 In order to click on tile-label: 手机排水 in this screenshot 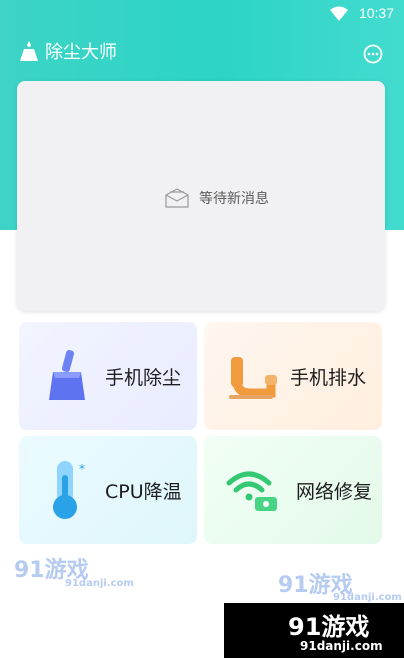, I will do `click(328, 377)`.